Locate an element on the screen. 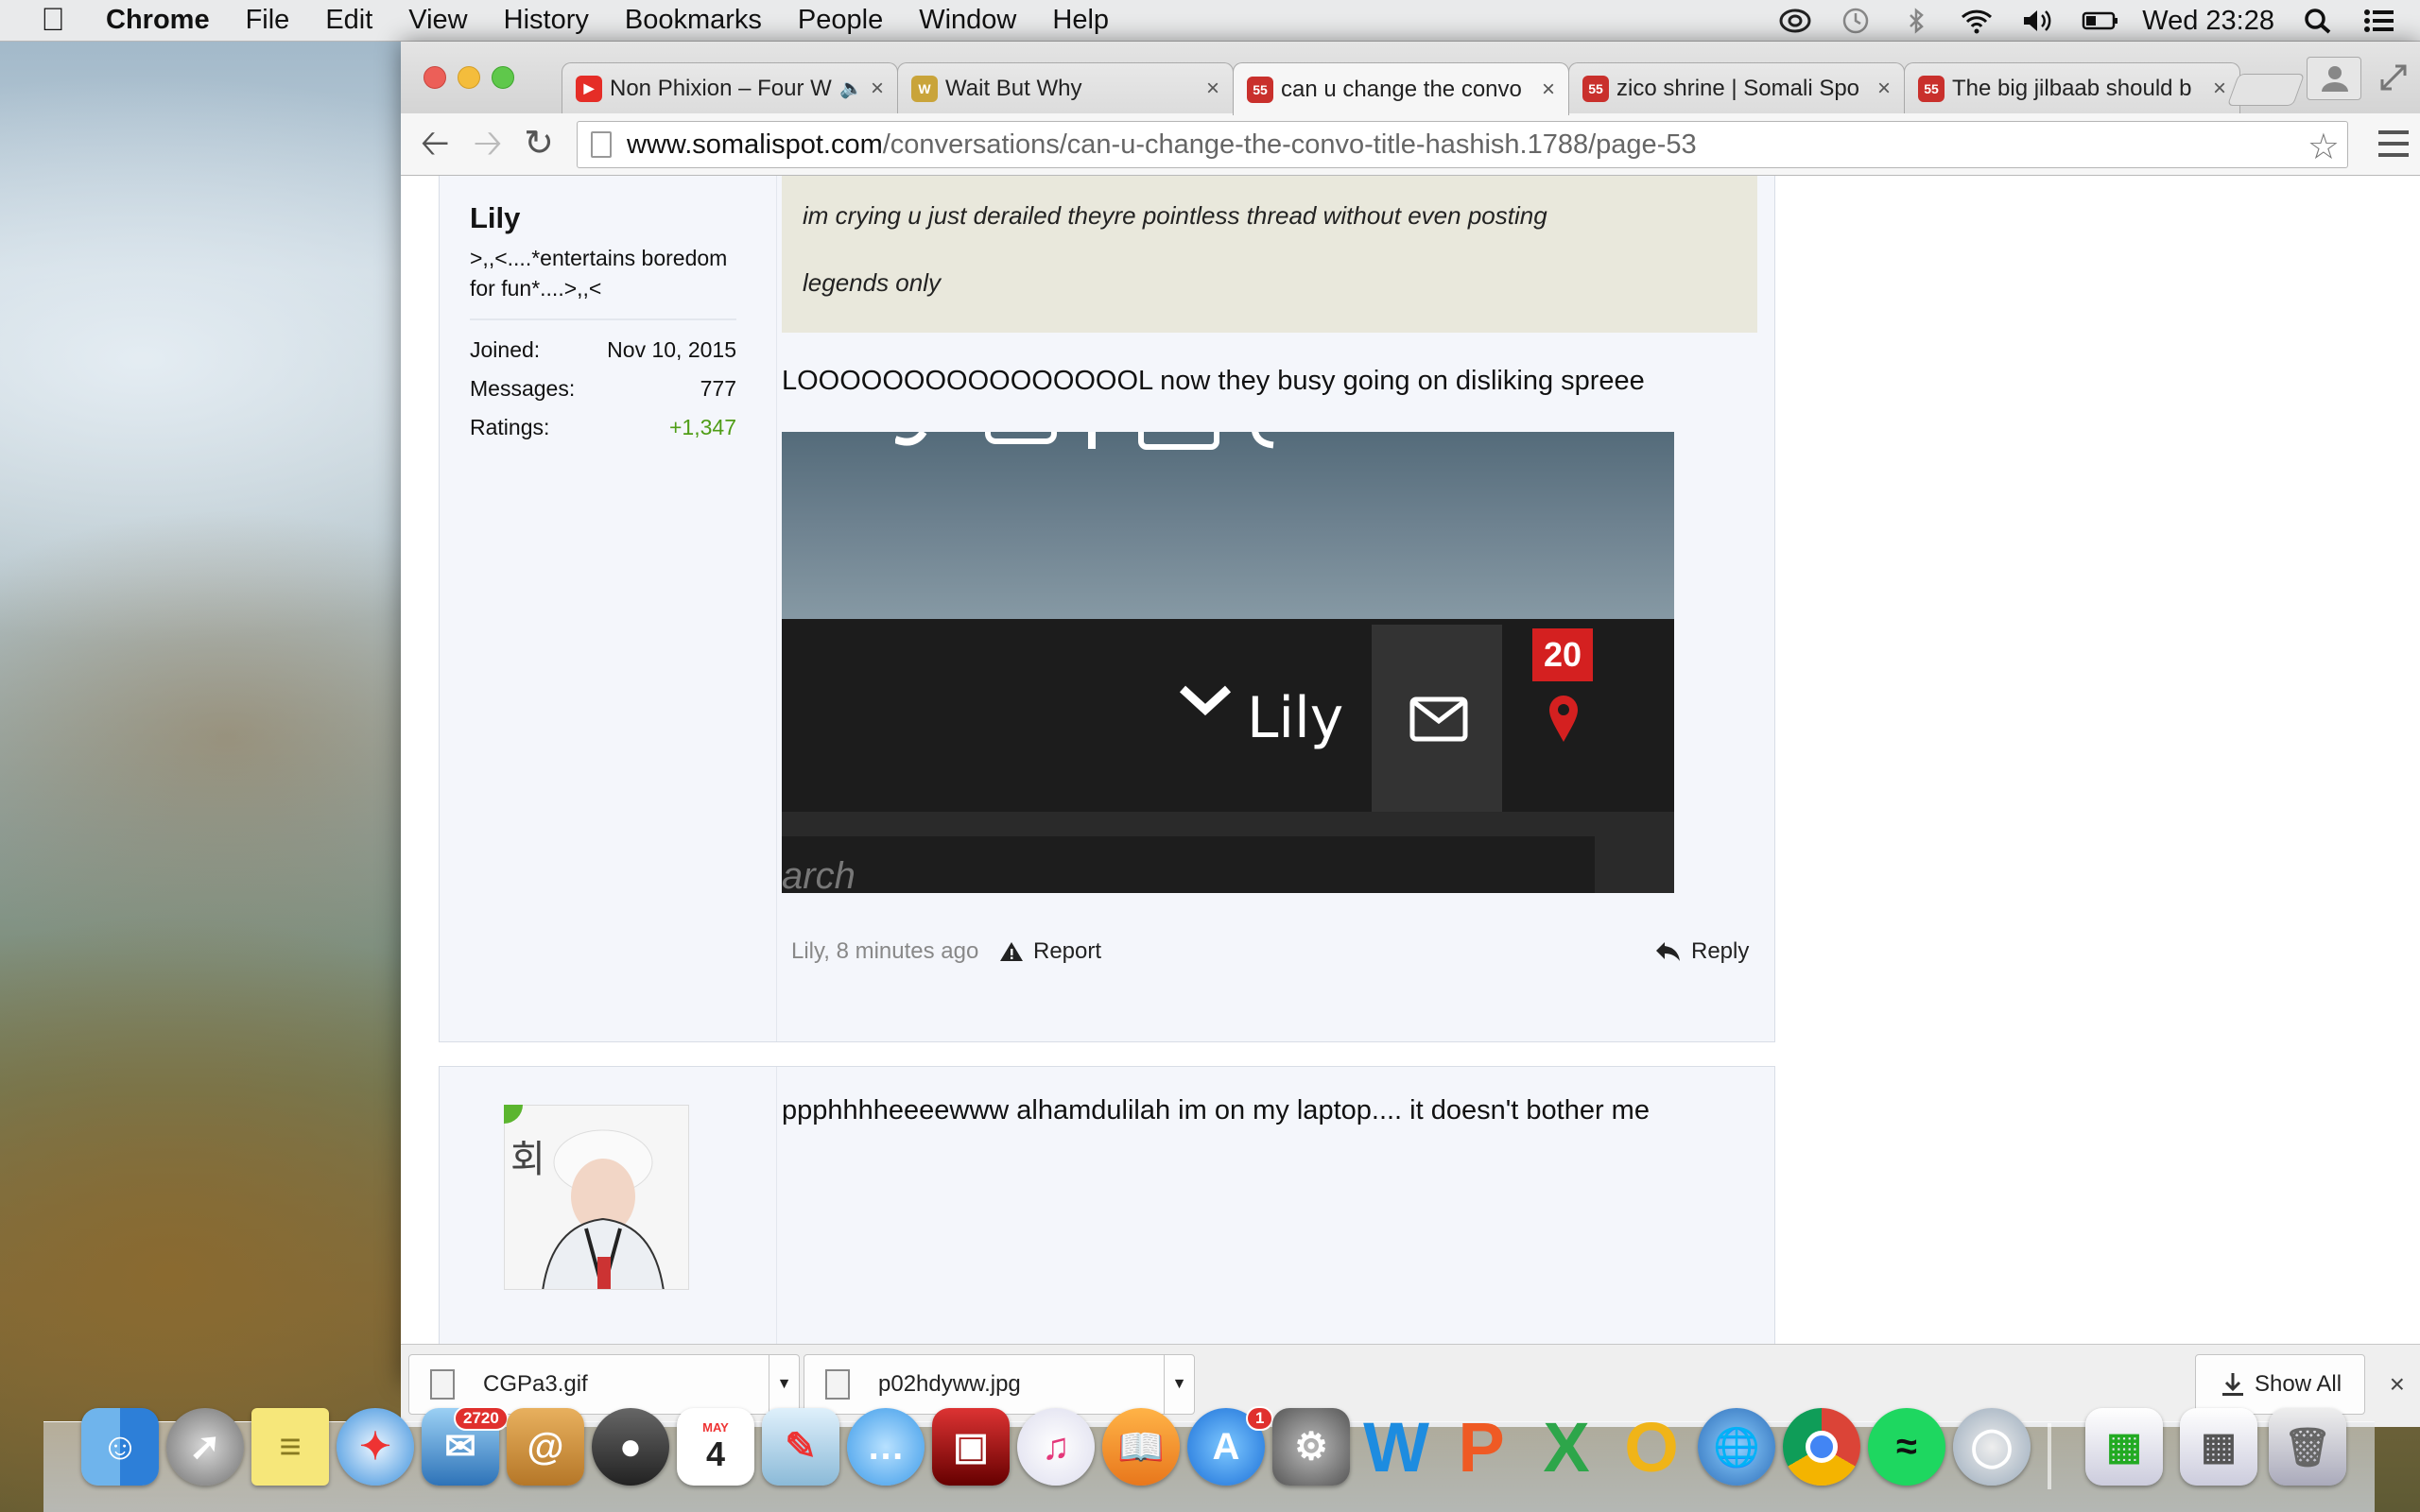 The height and width of the screenshot is (1512, 2420). username: Lily is located at coordinates (603, 218).